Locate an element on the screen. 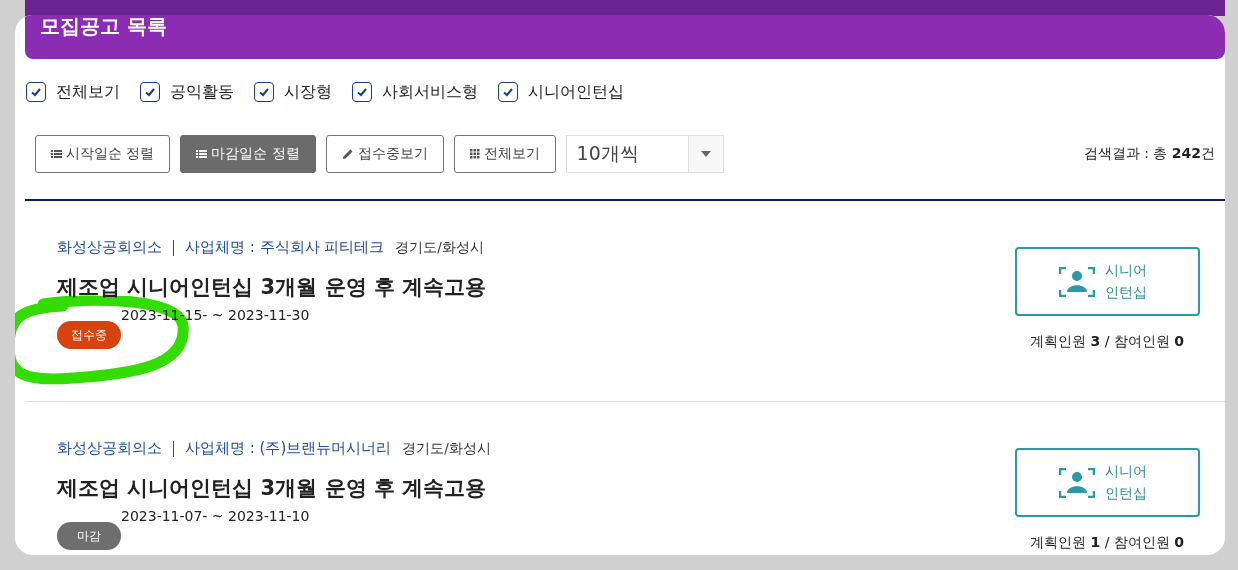  sort-button: 시작일순 정렬 is located at coordinates (103, 154).